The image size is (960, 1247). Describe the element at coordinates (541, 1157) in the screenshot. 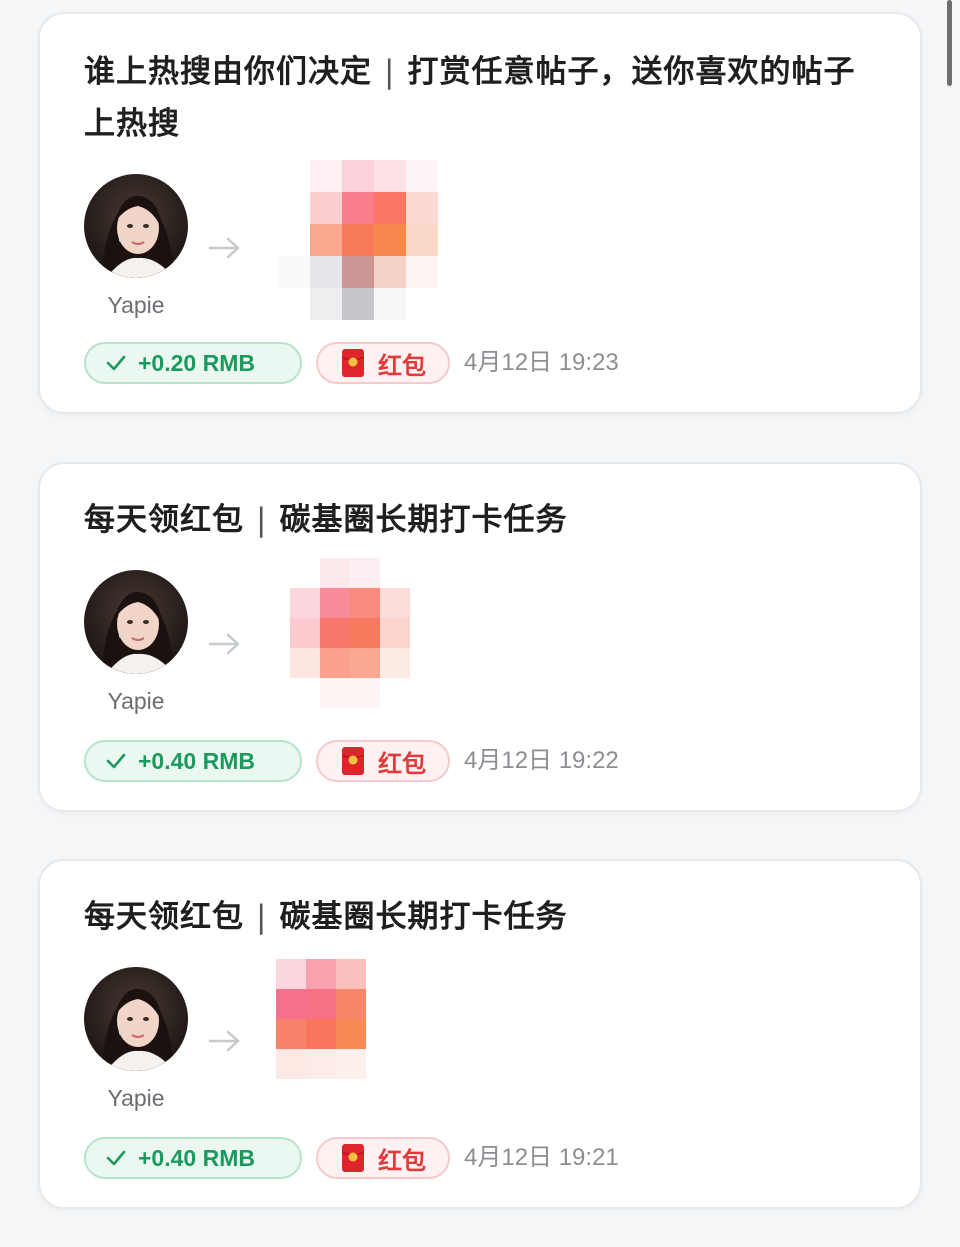

I see `timestamp: 4月12日 19:21` at that location.